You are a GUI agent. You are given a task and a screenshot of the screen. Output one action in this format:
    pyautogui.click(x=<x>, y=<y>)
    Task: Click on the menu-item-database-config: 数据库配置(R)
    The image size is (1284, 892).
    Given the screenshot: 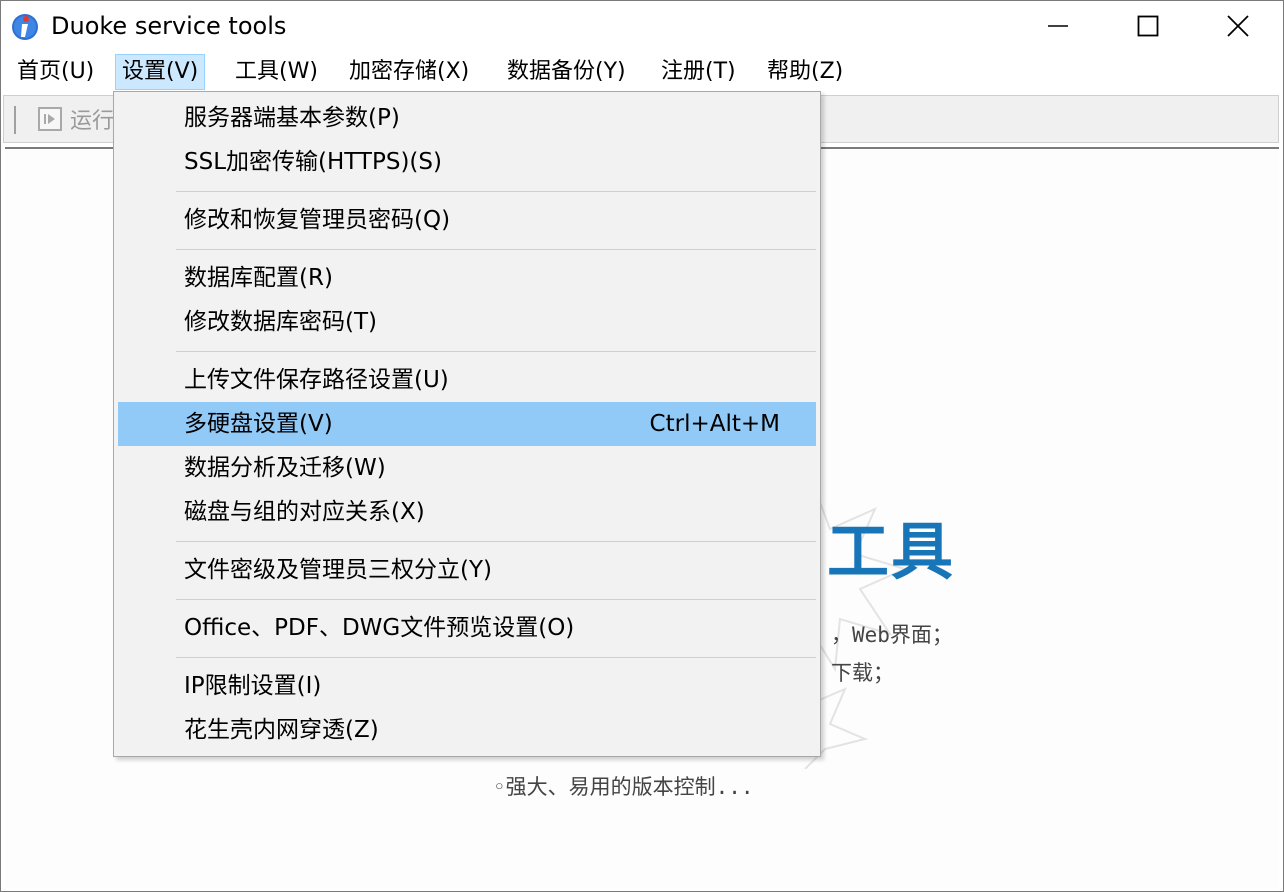 What is the action you would take?
    pyautogui.click(x=467, y=278)
    